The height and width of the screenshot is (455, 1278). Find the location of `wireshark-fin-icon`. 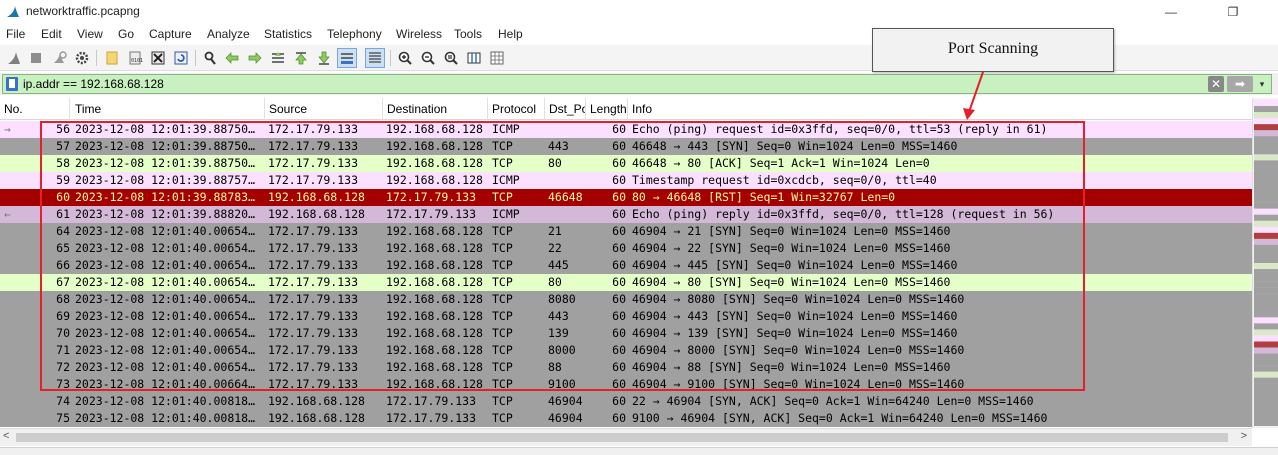

wireshark-fin-icon is located at coordinates (13, 11).